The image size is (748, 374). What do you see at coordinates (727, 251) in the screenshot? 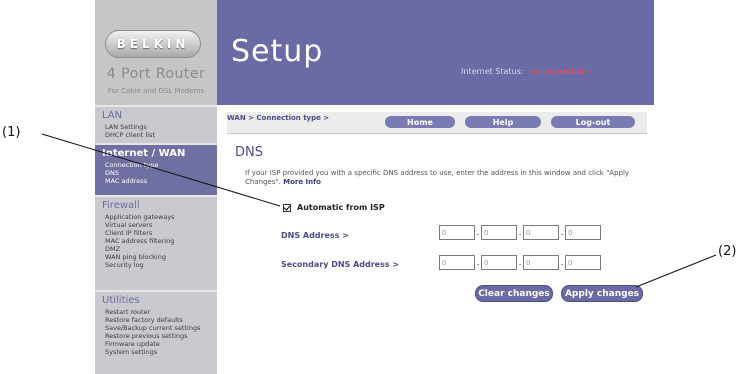
I see `callout-2: (2)` at bounding box center [727, 251].